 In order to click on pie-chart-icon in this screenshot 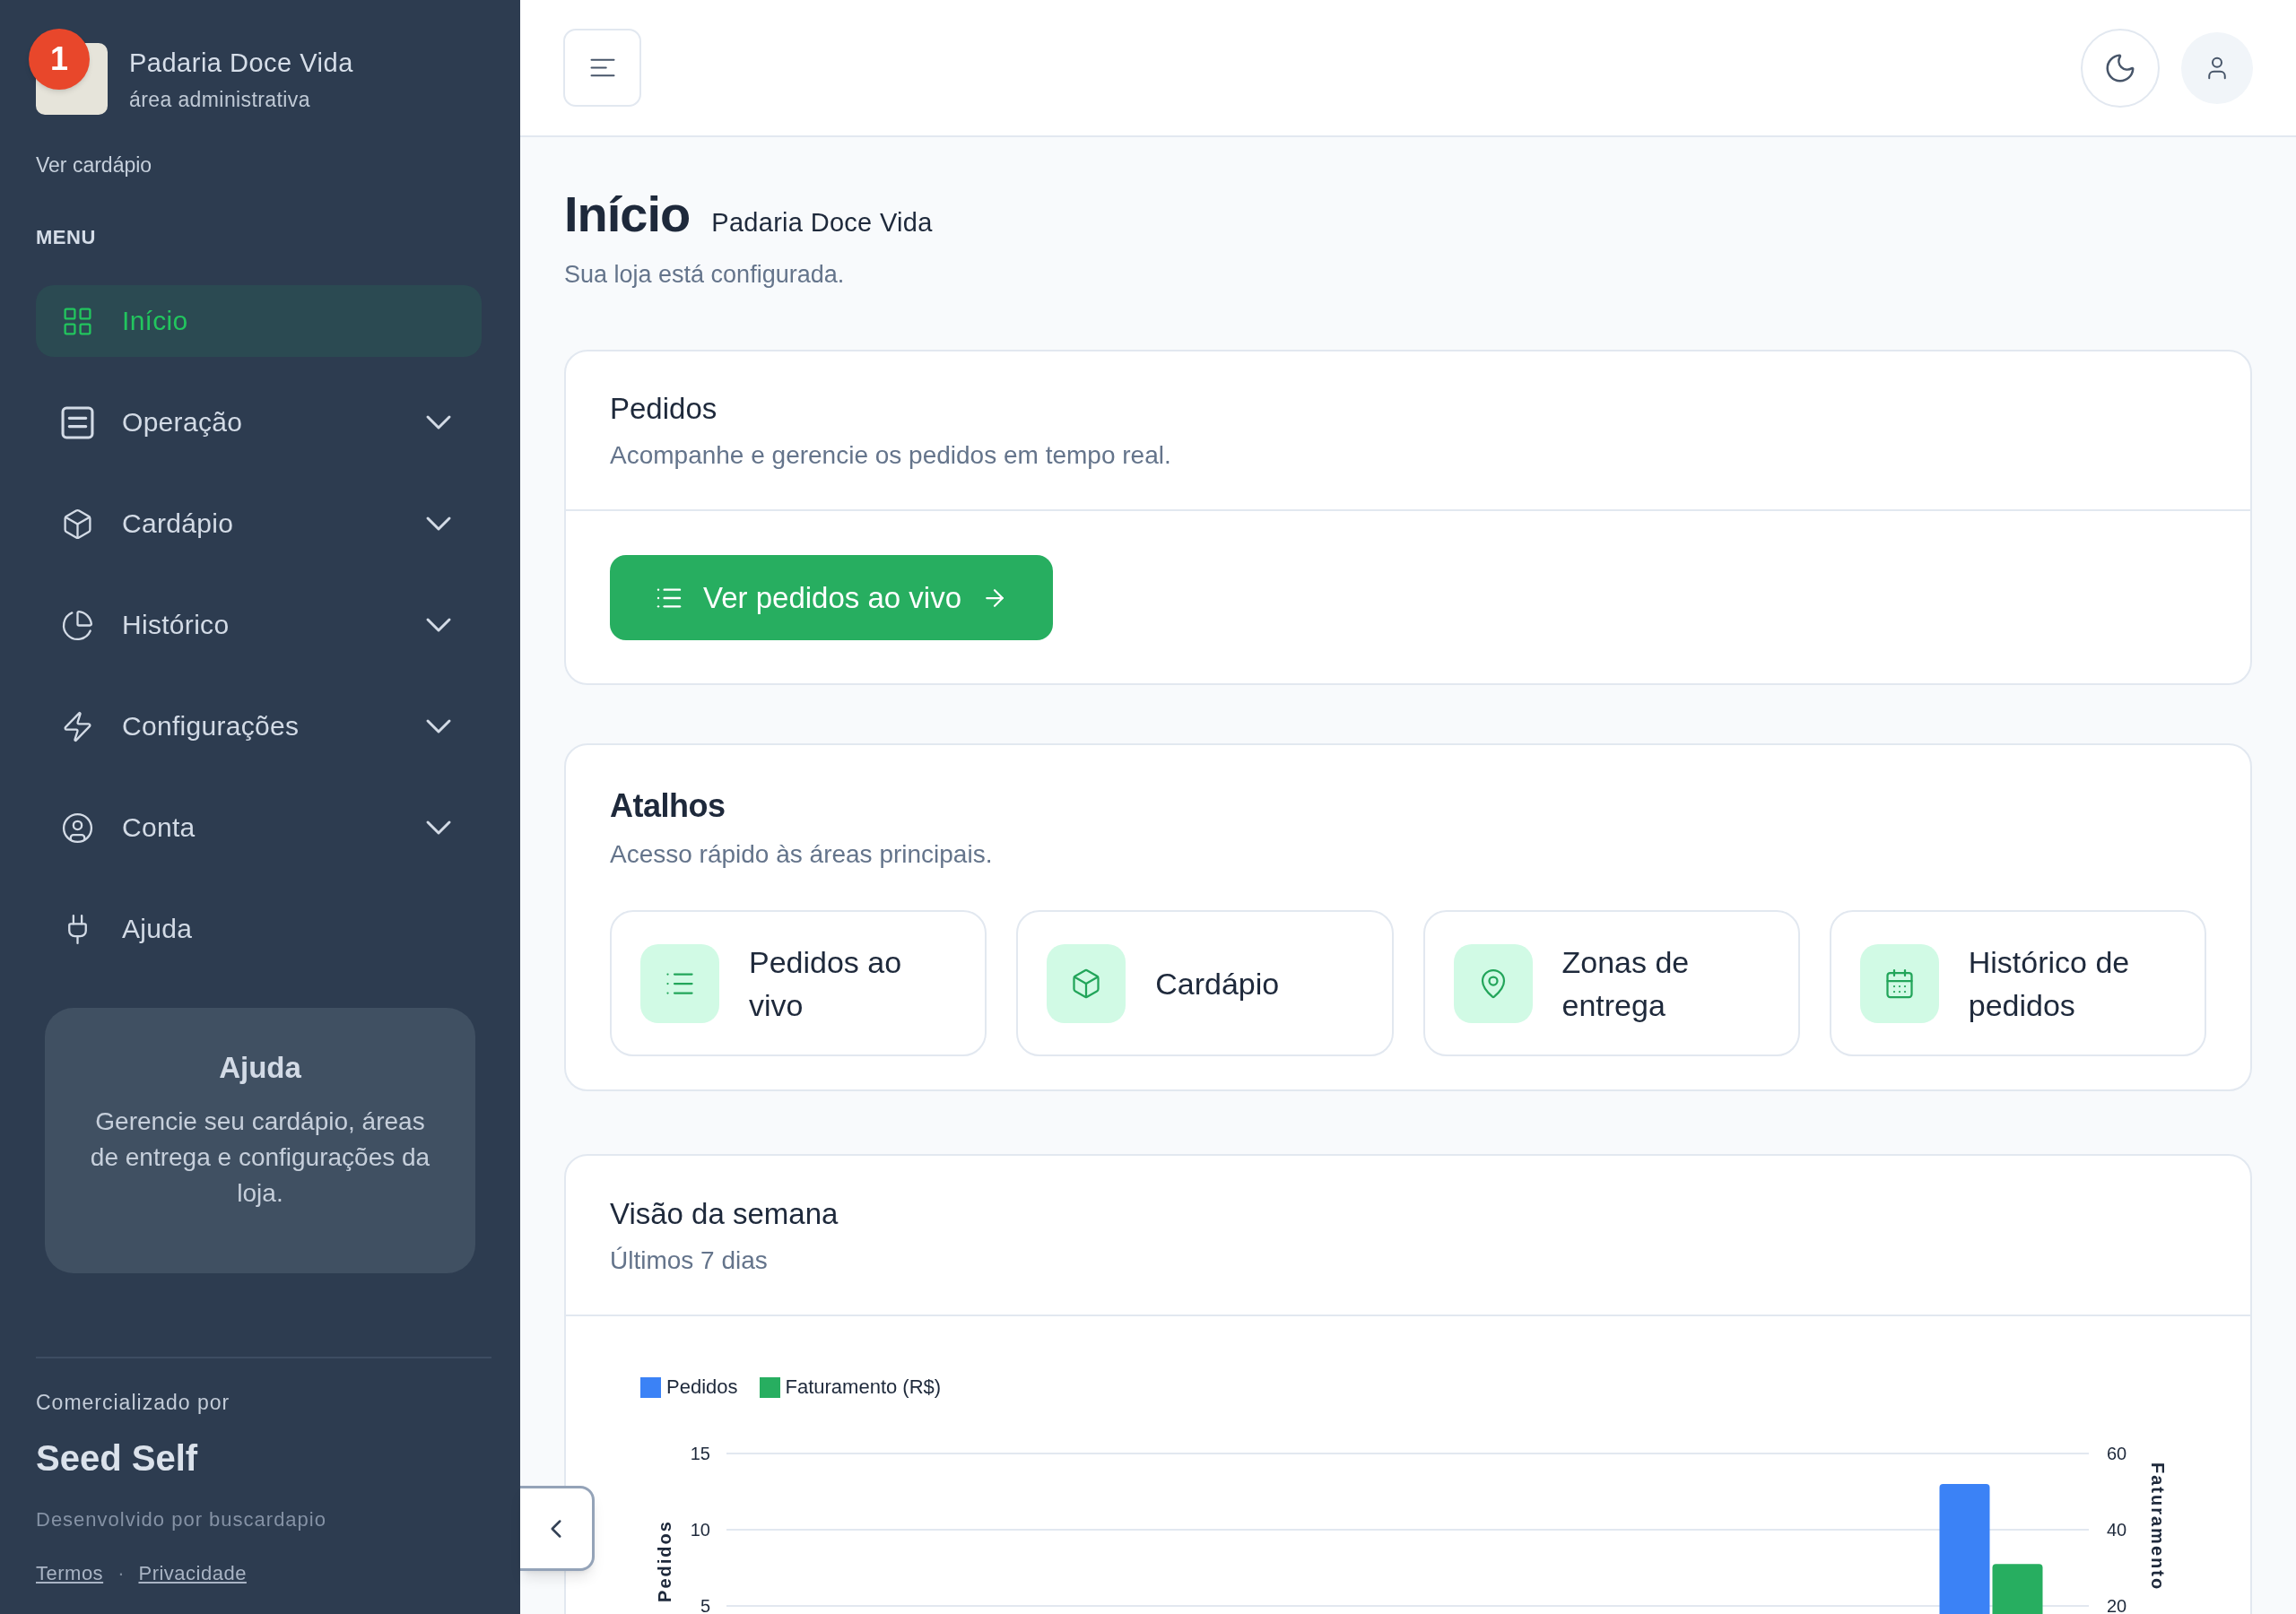, I will do `click(77, 625)`.